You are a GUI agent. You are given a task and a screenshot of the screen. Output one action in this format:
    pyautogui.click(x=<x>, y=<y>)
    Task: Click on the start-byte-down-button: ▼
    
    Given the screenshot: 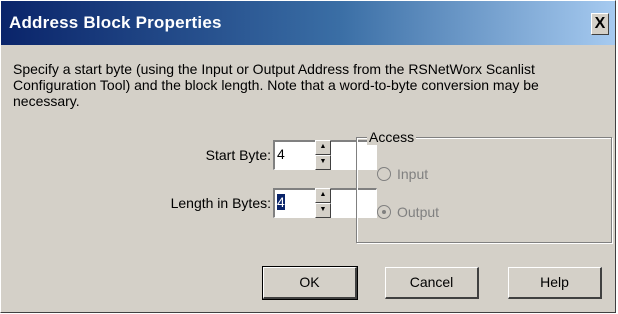 What is the action you would take?
    pyautogui.click(x=323, y=162)
    